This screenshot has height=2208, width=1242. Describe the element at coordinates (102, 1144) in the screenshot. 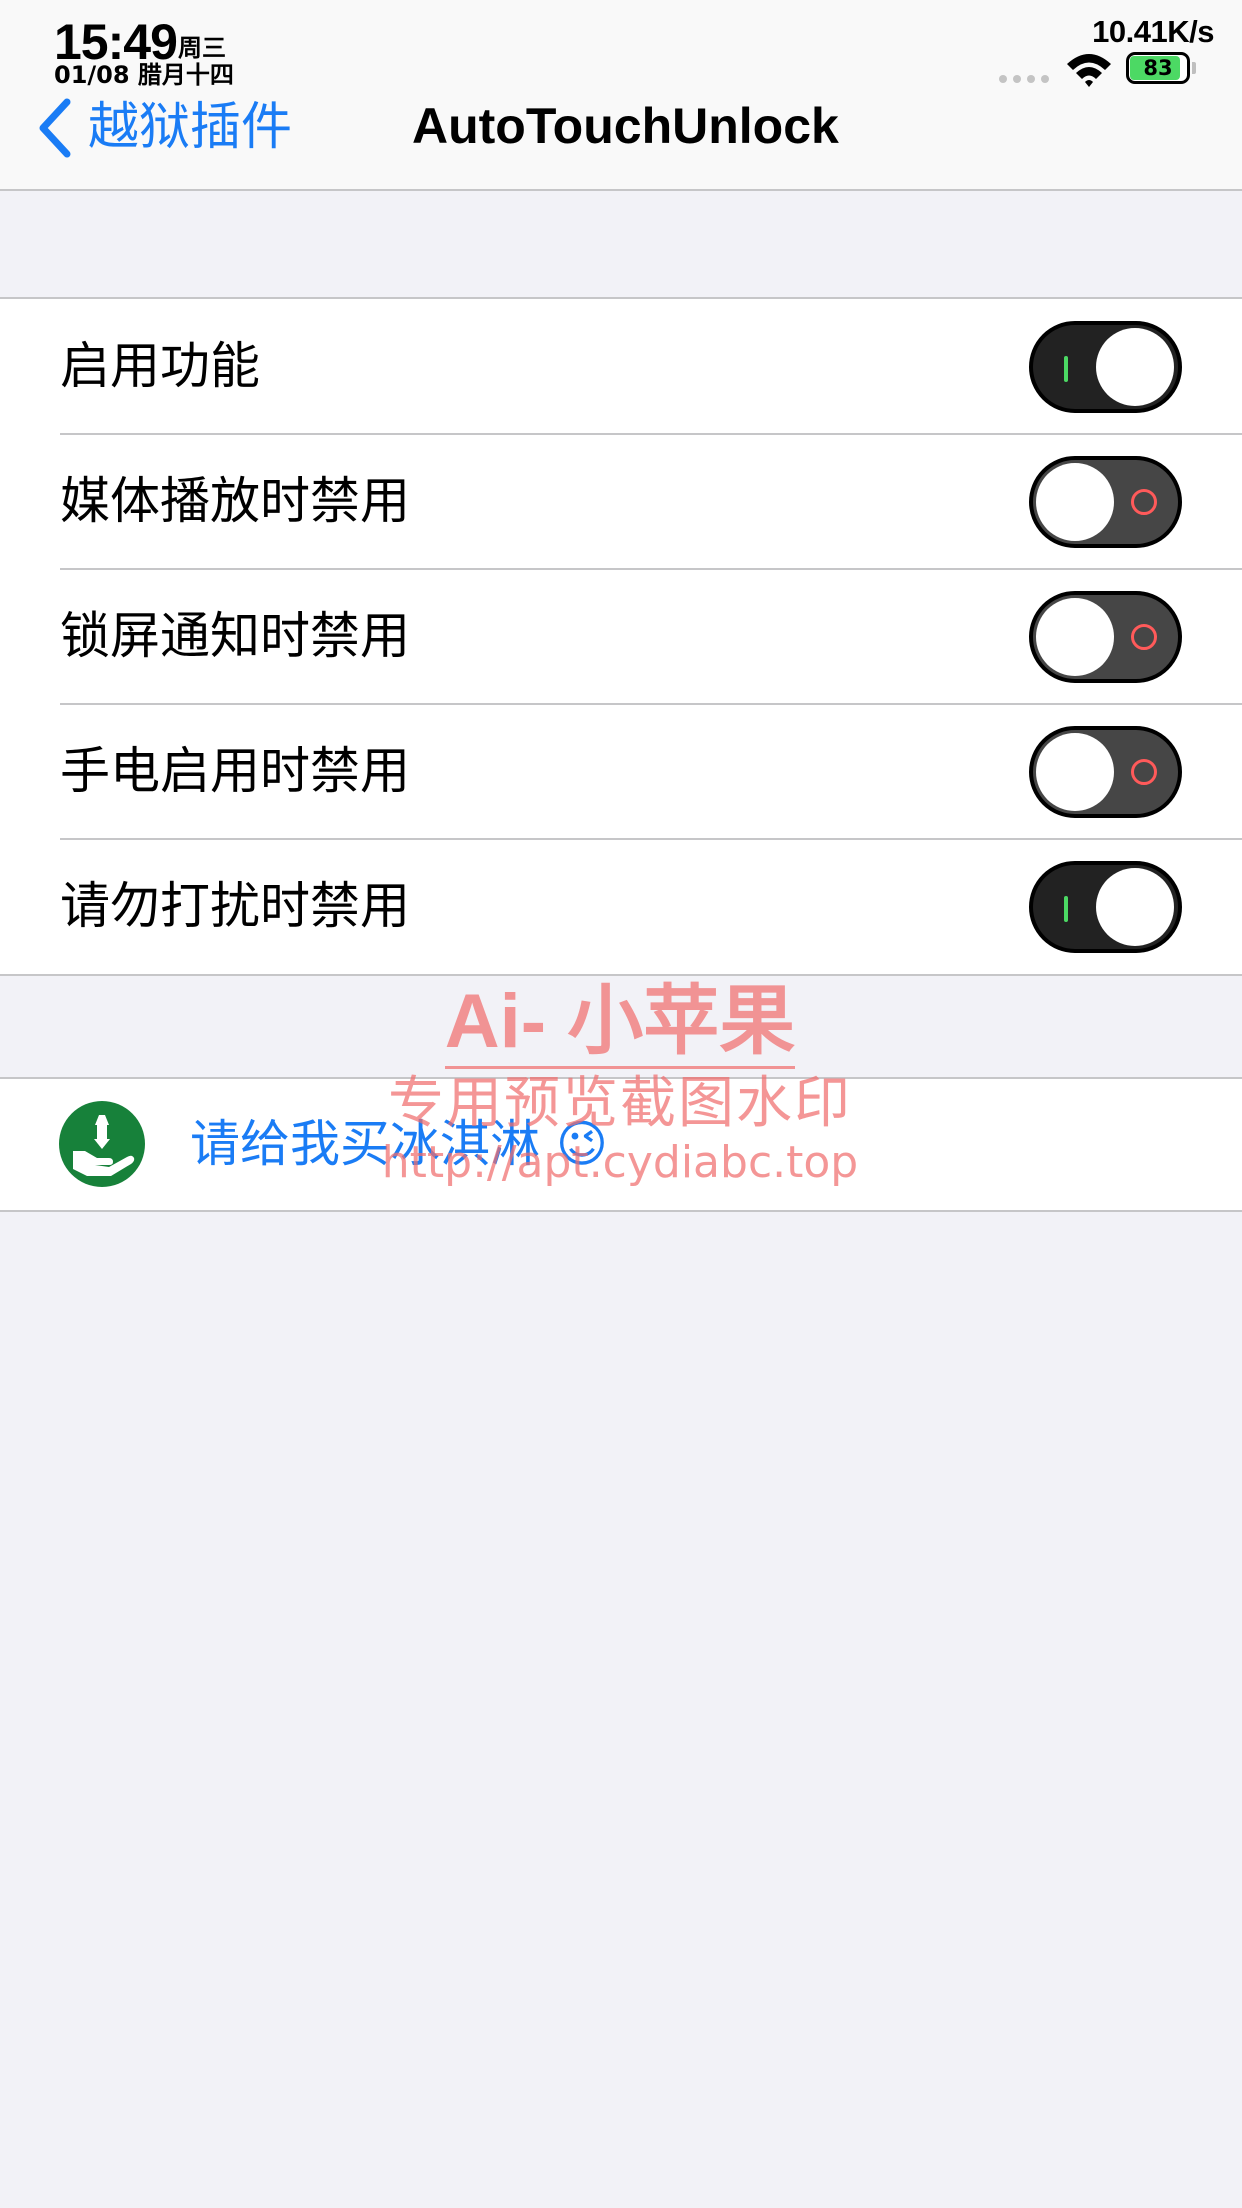

I see `donate-hand-icon` at that location.